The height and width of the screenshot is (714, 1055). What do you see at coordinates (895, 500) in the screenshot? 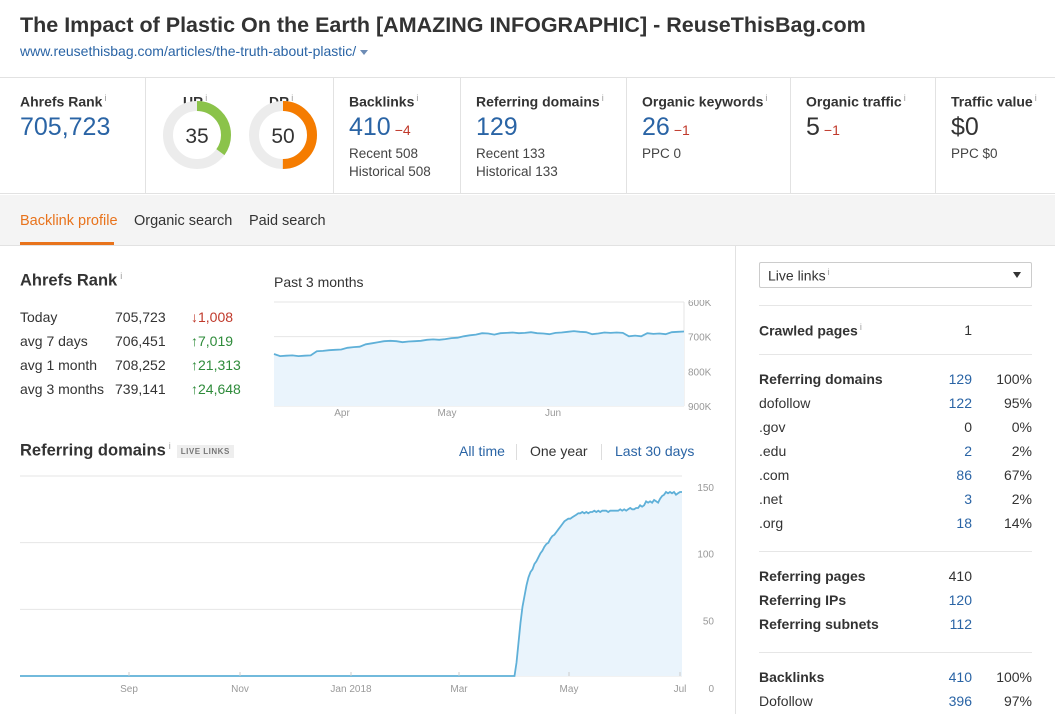
I see `stat-row: .net 3 2%` at bounding box center [895, 500].